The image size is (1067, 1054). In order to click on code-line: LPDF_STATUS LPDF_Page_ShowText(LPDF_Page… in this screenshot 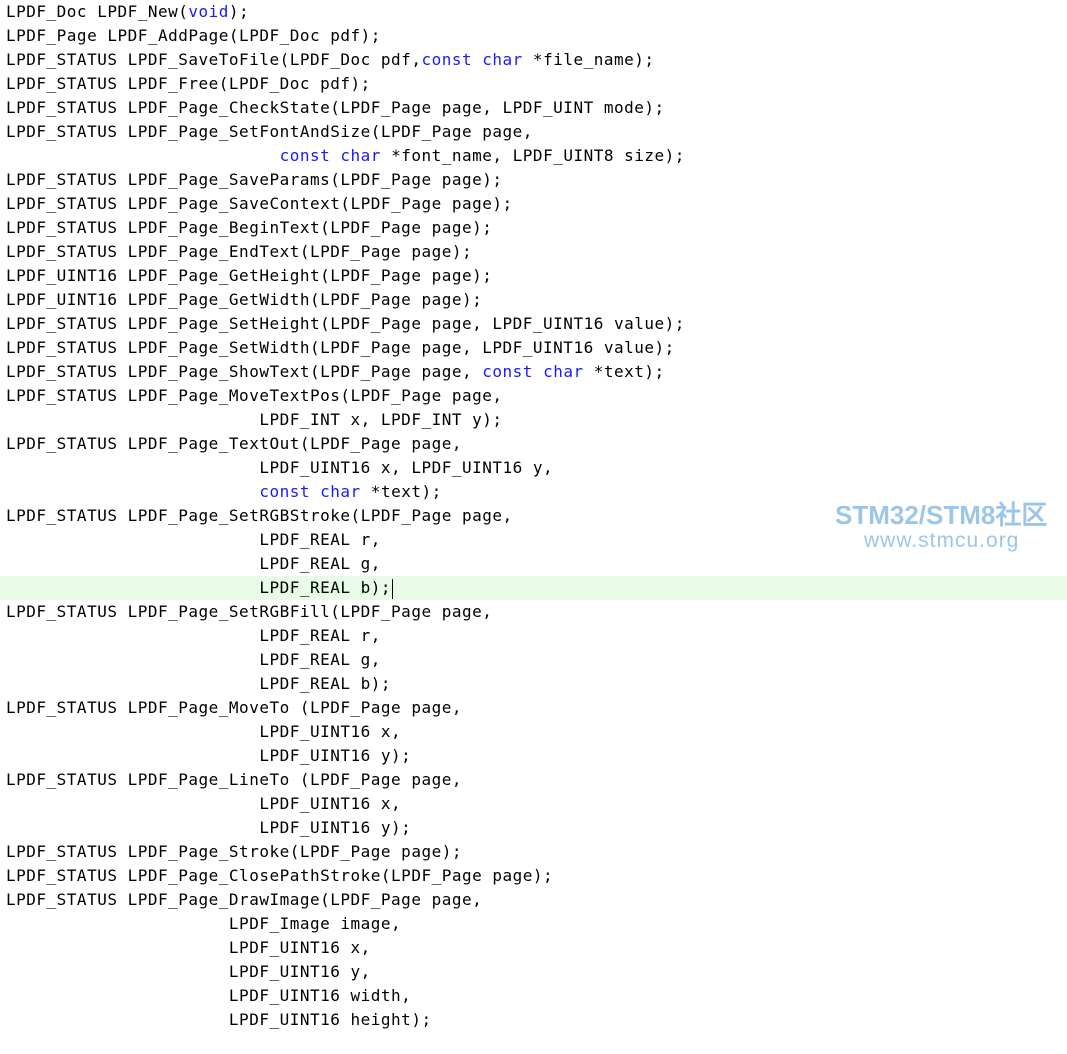, I will do `click(533, 372)`.